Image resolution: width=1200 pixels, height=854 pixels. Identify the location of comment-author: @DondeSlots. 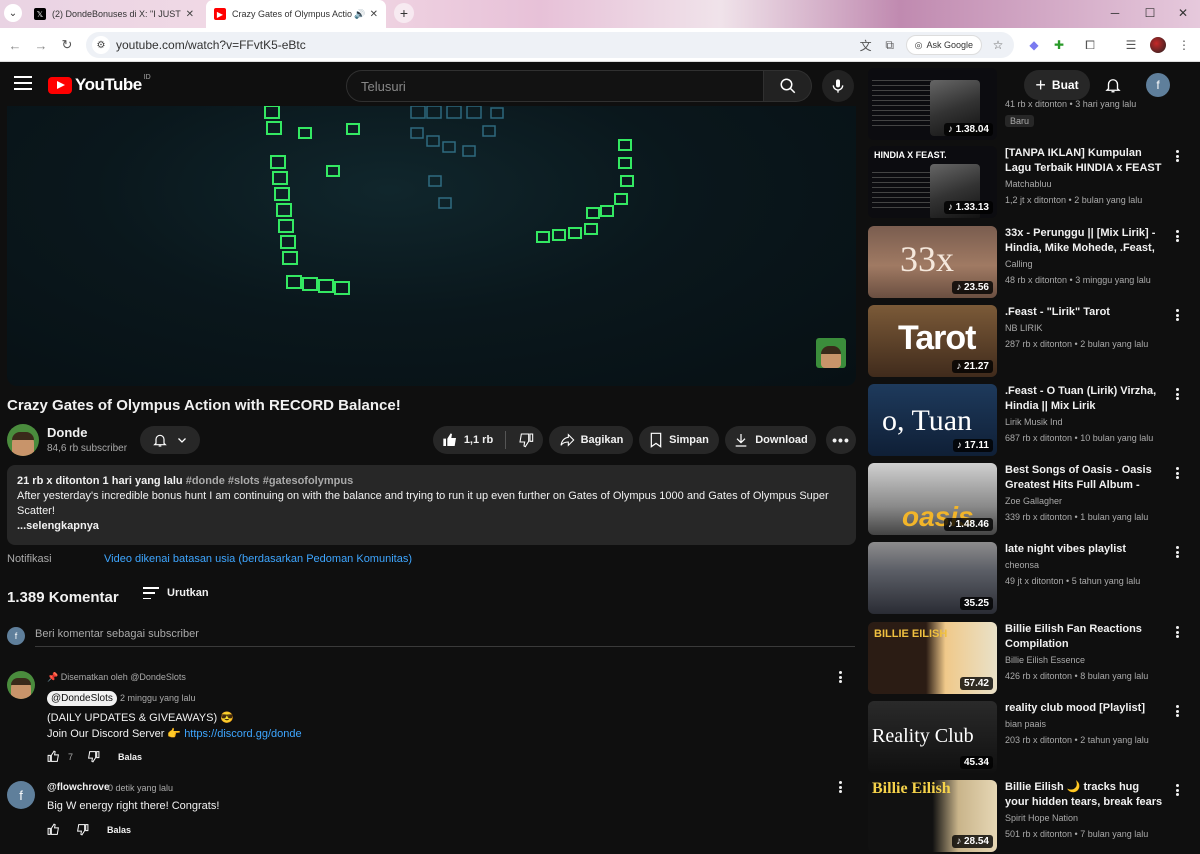
(82, 698).